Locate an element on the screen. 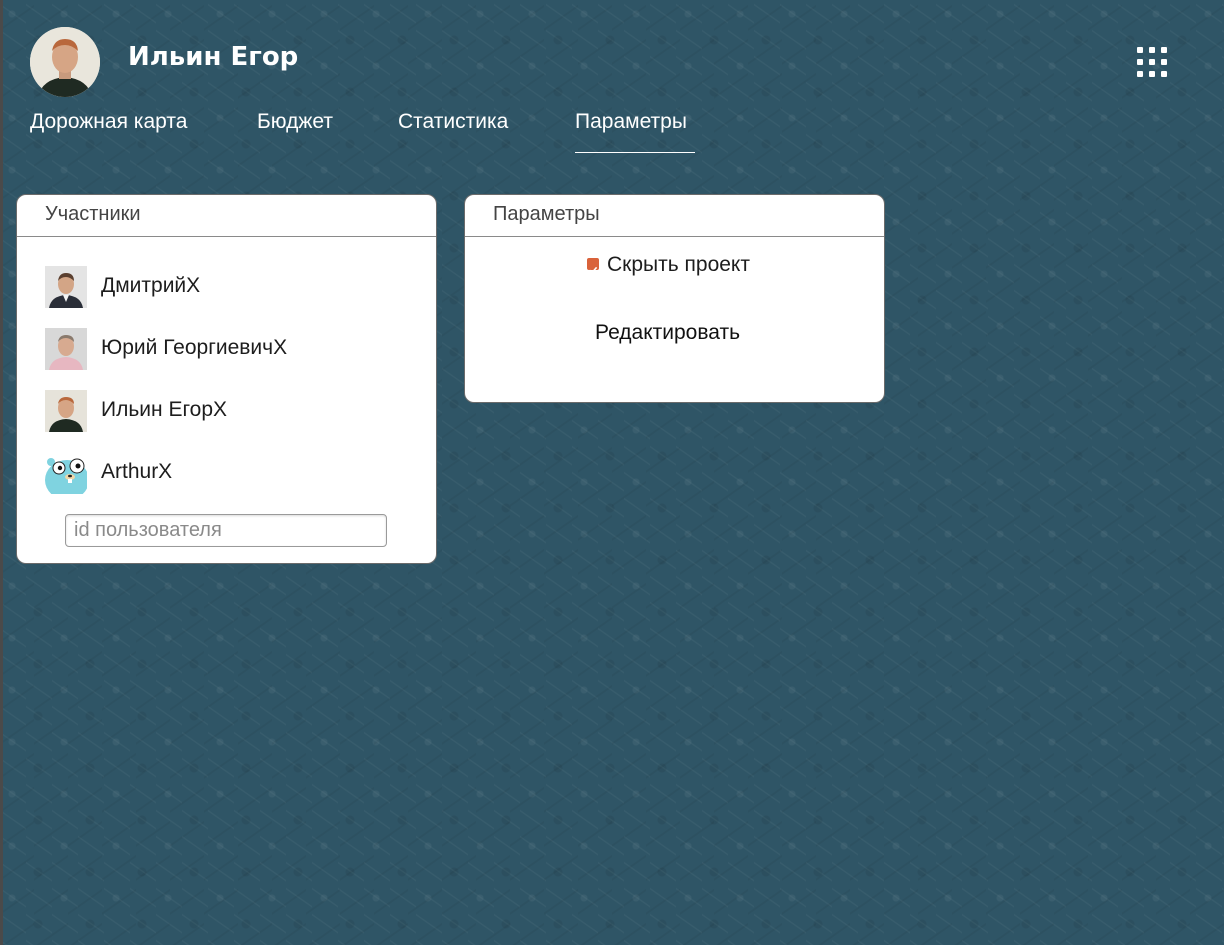 The width and height of the screenshot is (1224, 945). list-item: Юрий ГеоргиевичX is located at coordinates (235, 349).